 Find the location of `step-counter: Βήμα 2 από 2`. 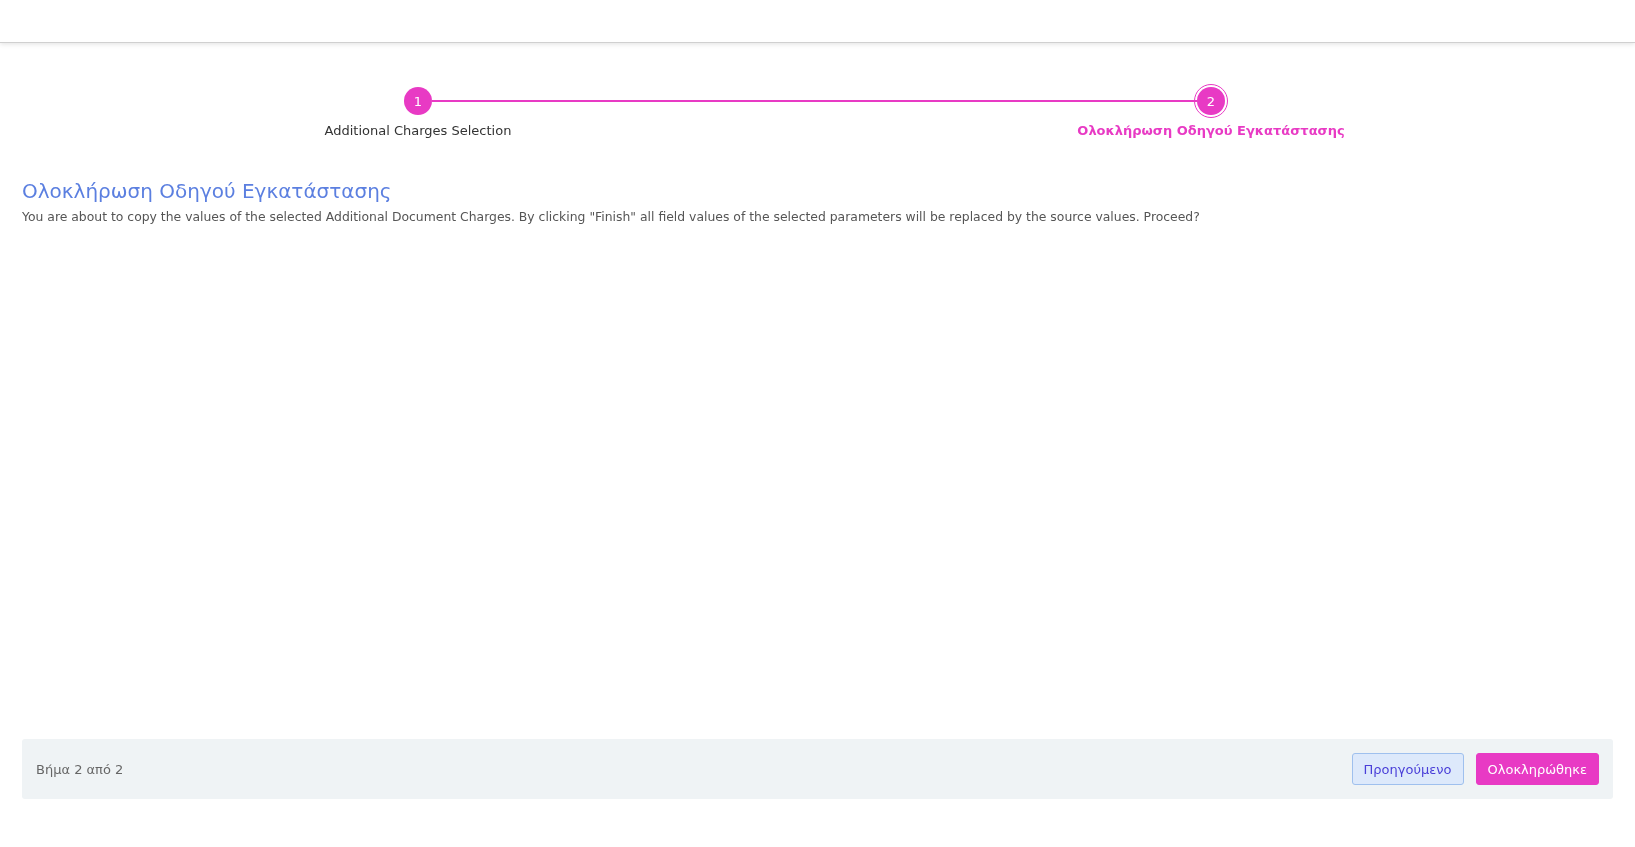

step-counter: Βήμα 2 από 2 is located at coordinates (80, 769).